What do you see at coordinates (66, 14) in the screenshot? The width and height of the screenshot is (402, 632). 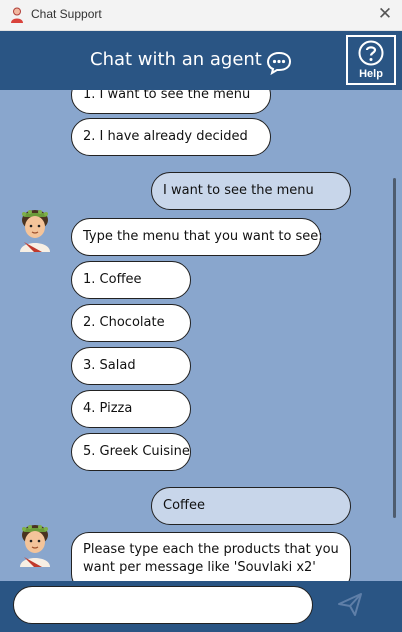 I see `window-title: Chat Support` at bounding box center [66, 14].